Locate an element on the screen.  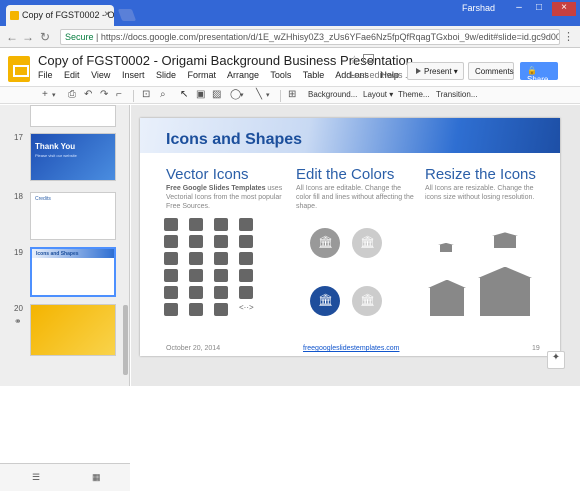
bank-circle-gray-icon is located at coordinates (325, 243).